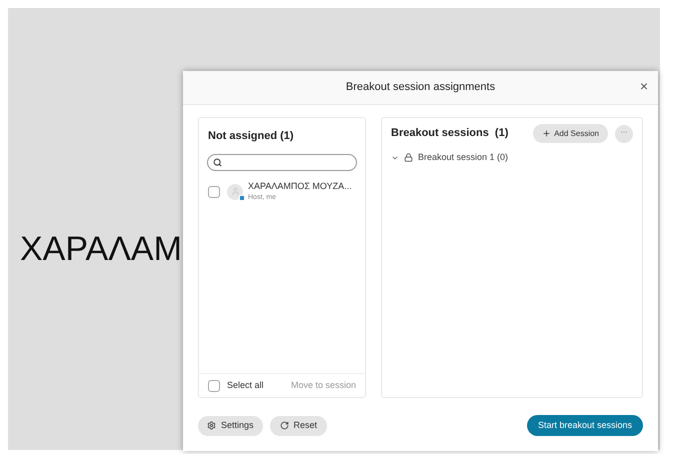 The height and width of the screenshot is (454, 675). I want to click on search-icon, so click(217, 162).